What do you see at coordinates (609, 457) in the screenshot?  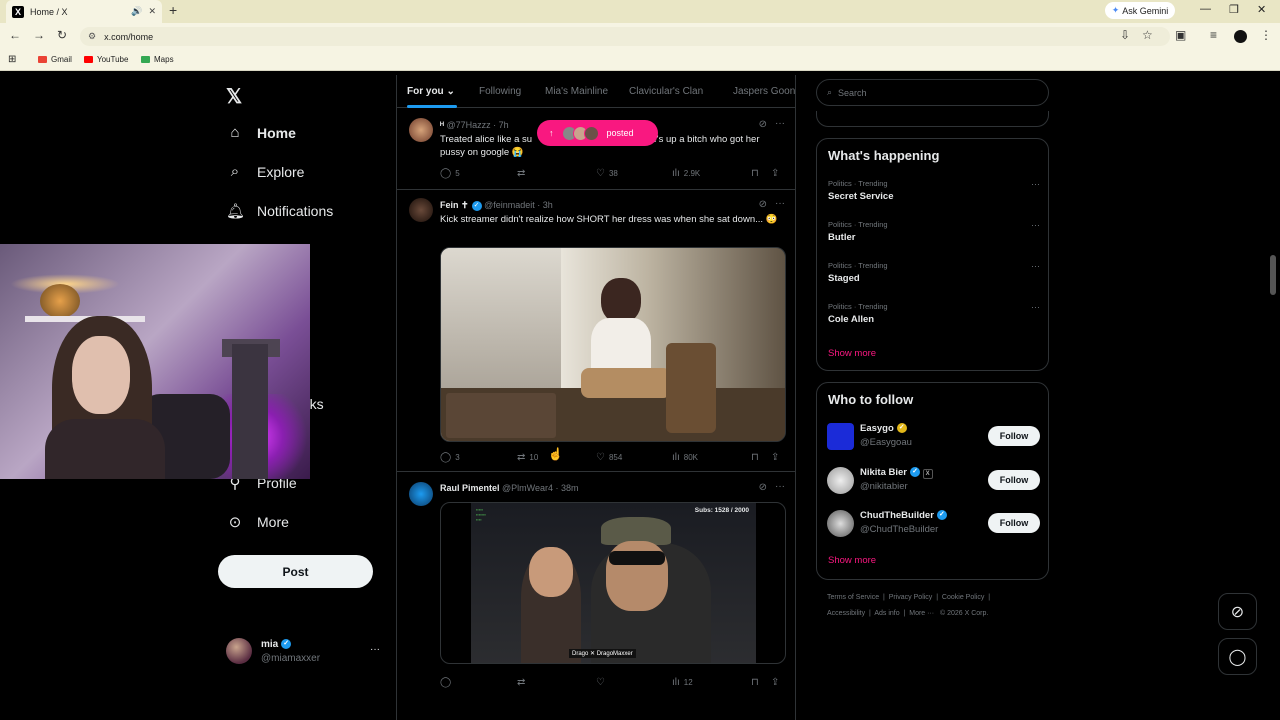 I see `like-button: ♡ 854` at bounding box center [609, 457].